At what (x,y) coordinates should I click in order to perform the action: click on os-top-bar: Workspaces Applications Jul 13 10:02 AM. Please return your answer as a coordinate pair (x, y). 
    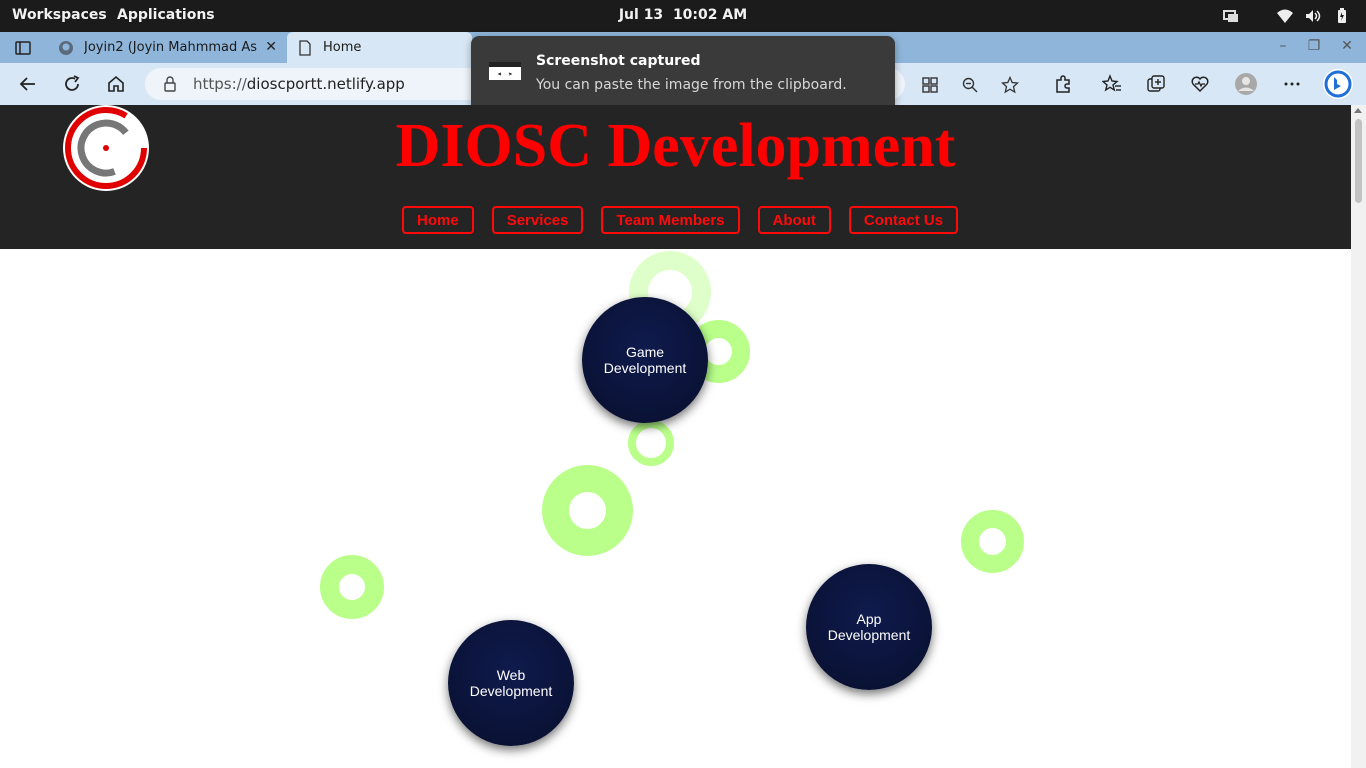
    Looking at the image, I should click on (683, 16).